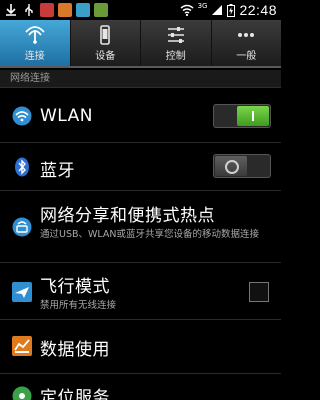  What do you see at coordinates (35, 34) in the screenshot?
I see `connections-icon` at bounding box center [35, 34].